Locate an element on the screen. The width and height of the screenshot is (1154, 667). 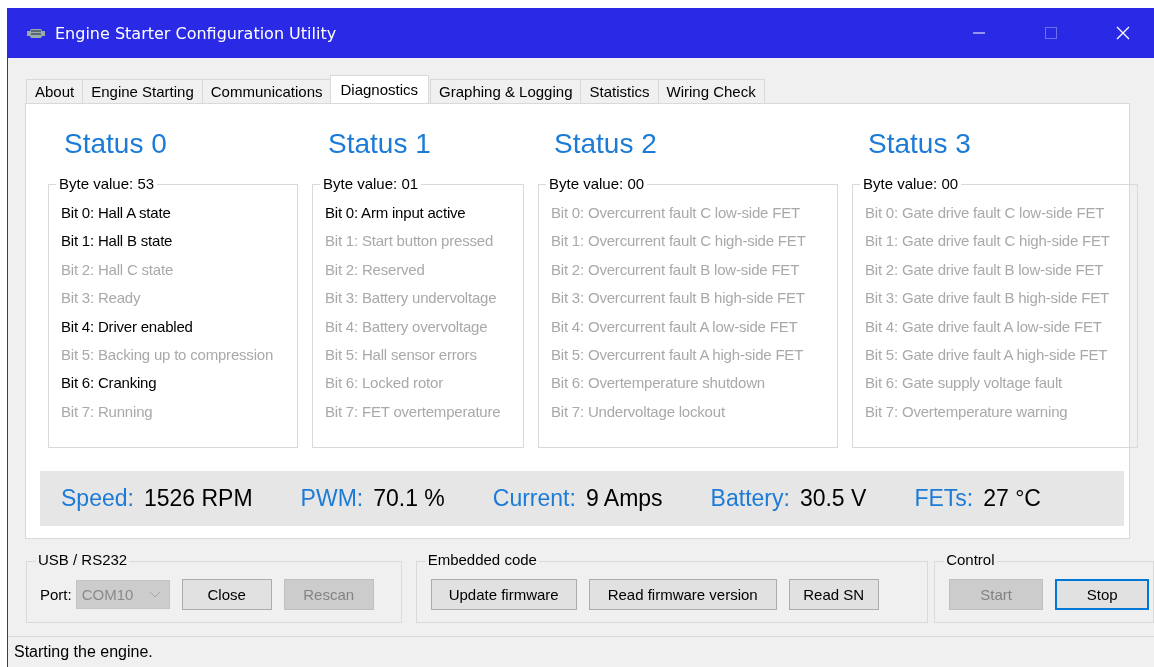
reading-value: 9 Amps is located at coordinates (624, 498).